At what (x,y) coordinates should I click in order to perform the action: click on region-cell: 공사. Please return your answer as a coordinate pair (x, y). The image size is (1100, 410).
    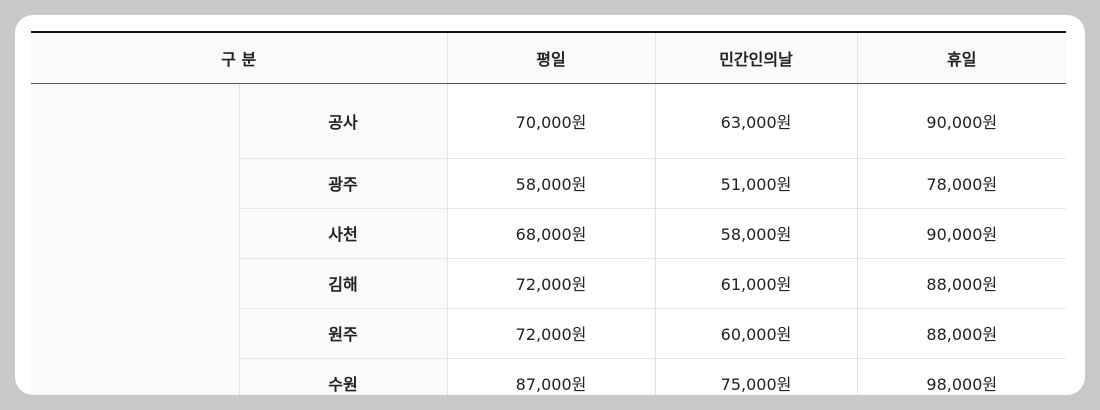
    Looking at the image, I should click on (343, 121).